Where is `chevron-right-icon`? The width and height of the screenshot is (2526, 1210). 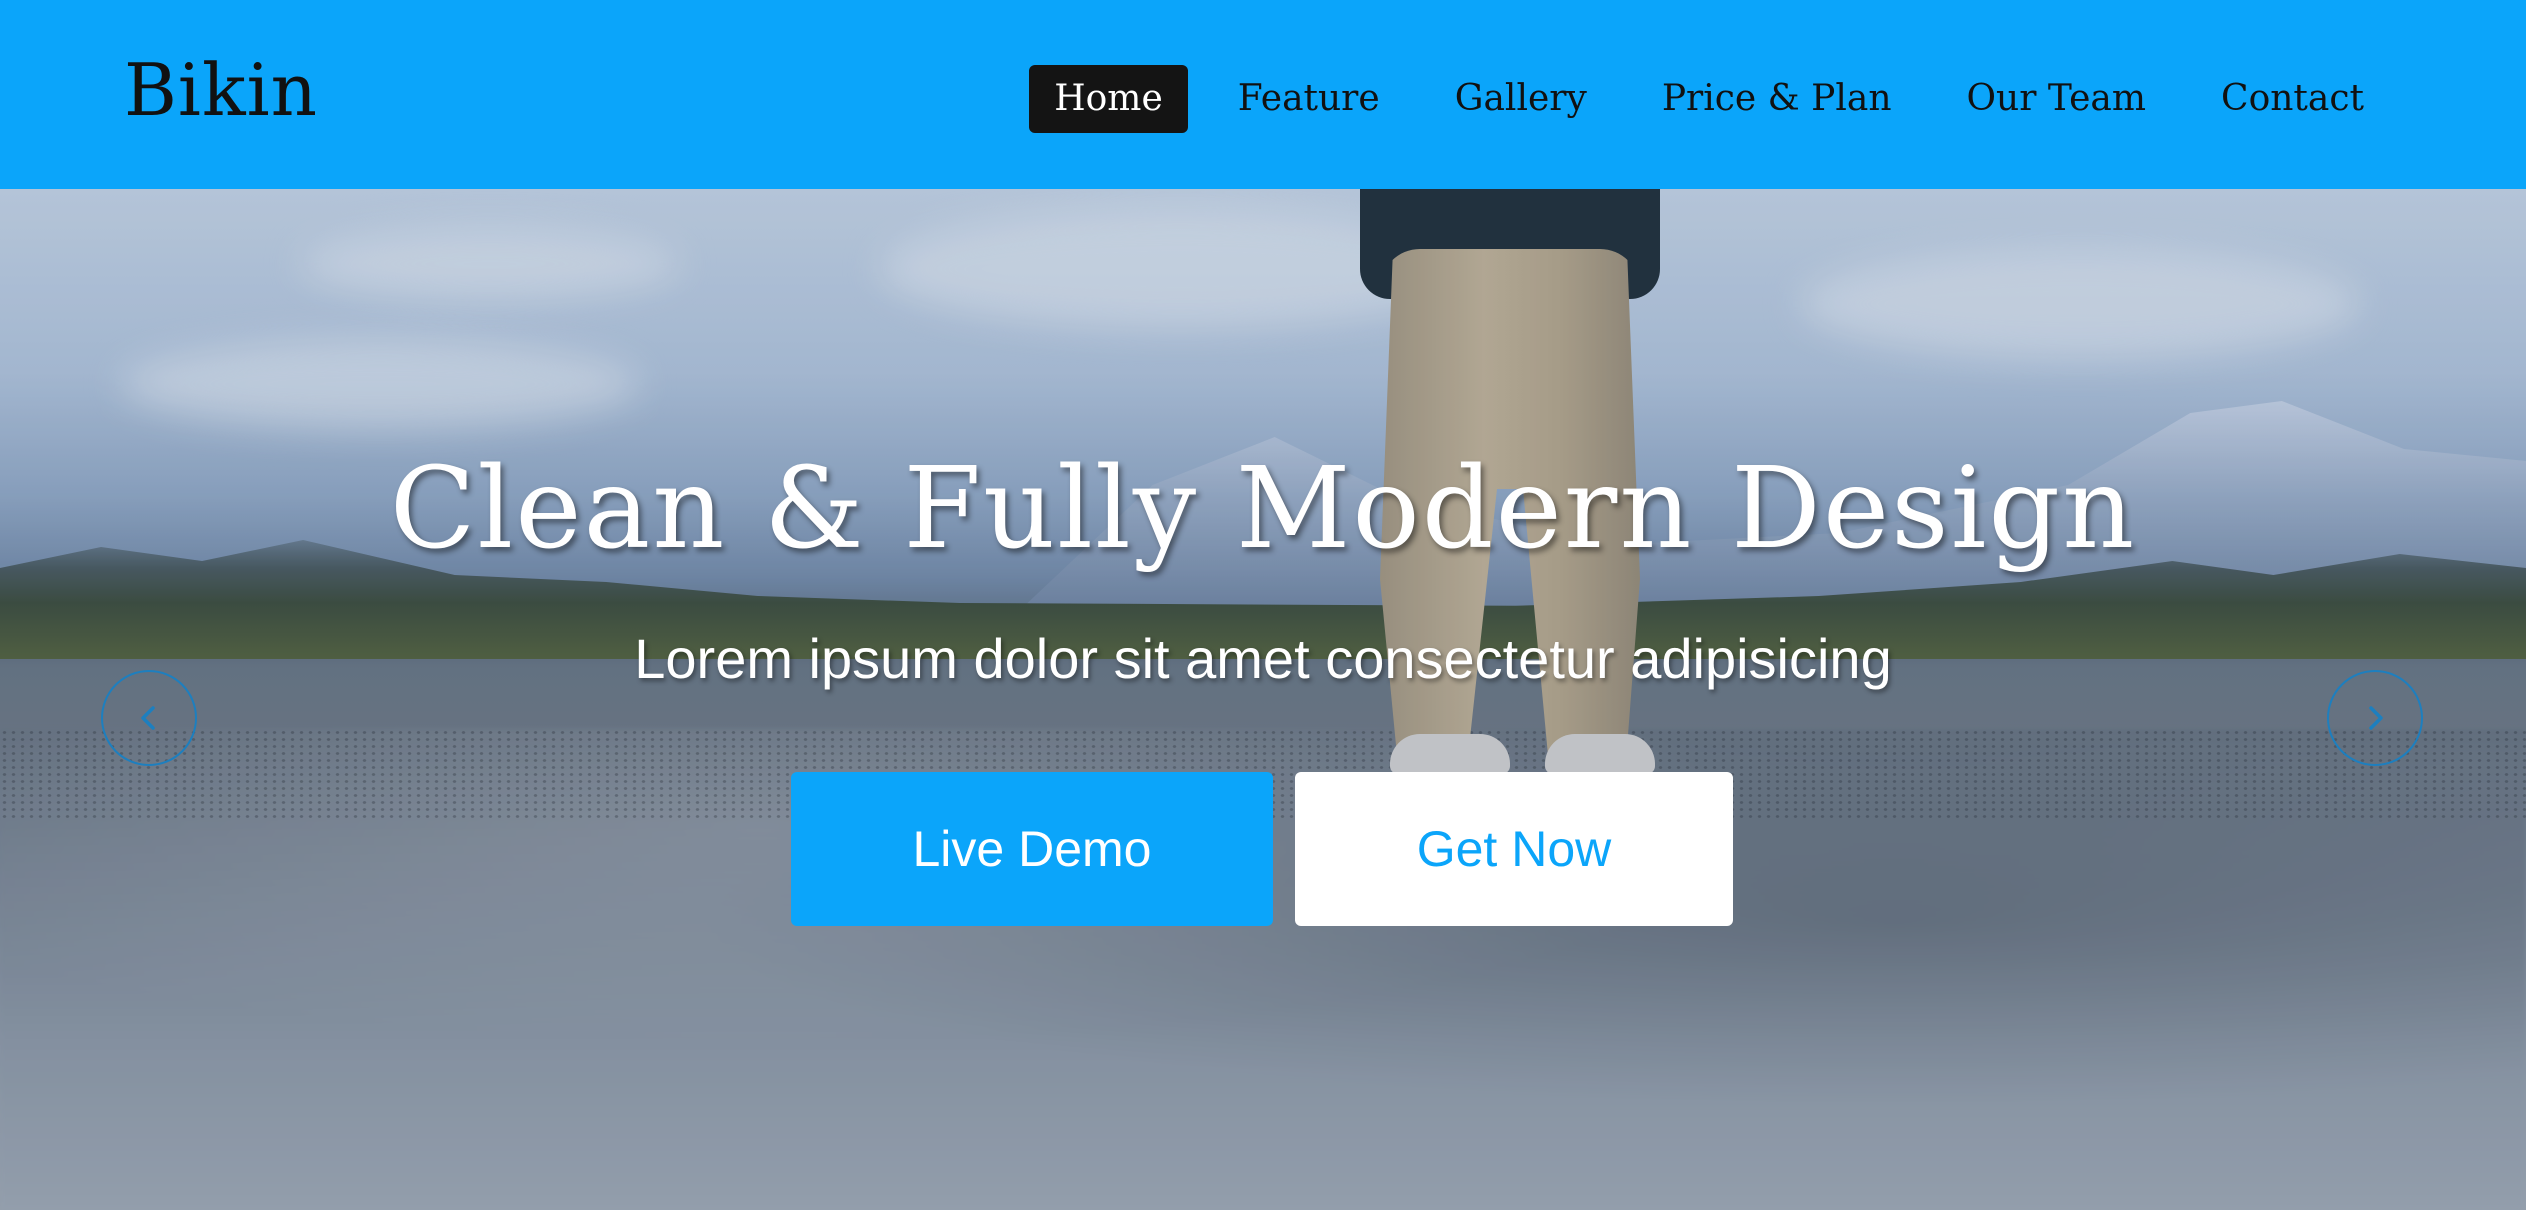
chevron-right-icon is located at coordinates (2376, 718).